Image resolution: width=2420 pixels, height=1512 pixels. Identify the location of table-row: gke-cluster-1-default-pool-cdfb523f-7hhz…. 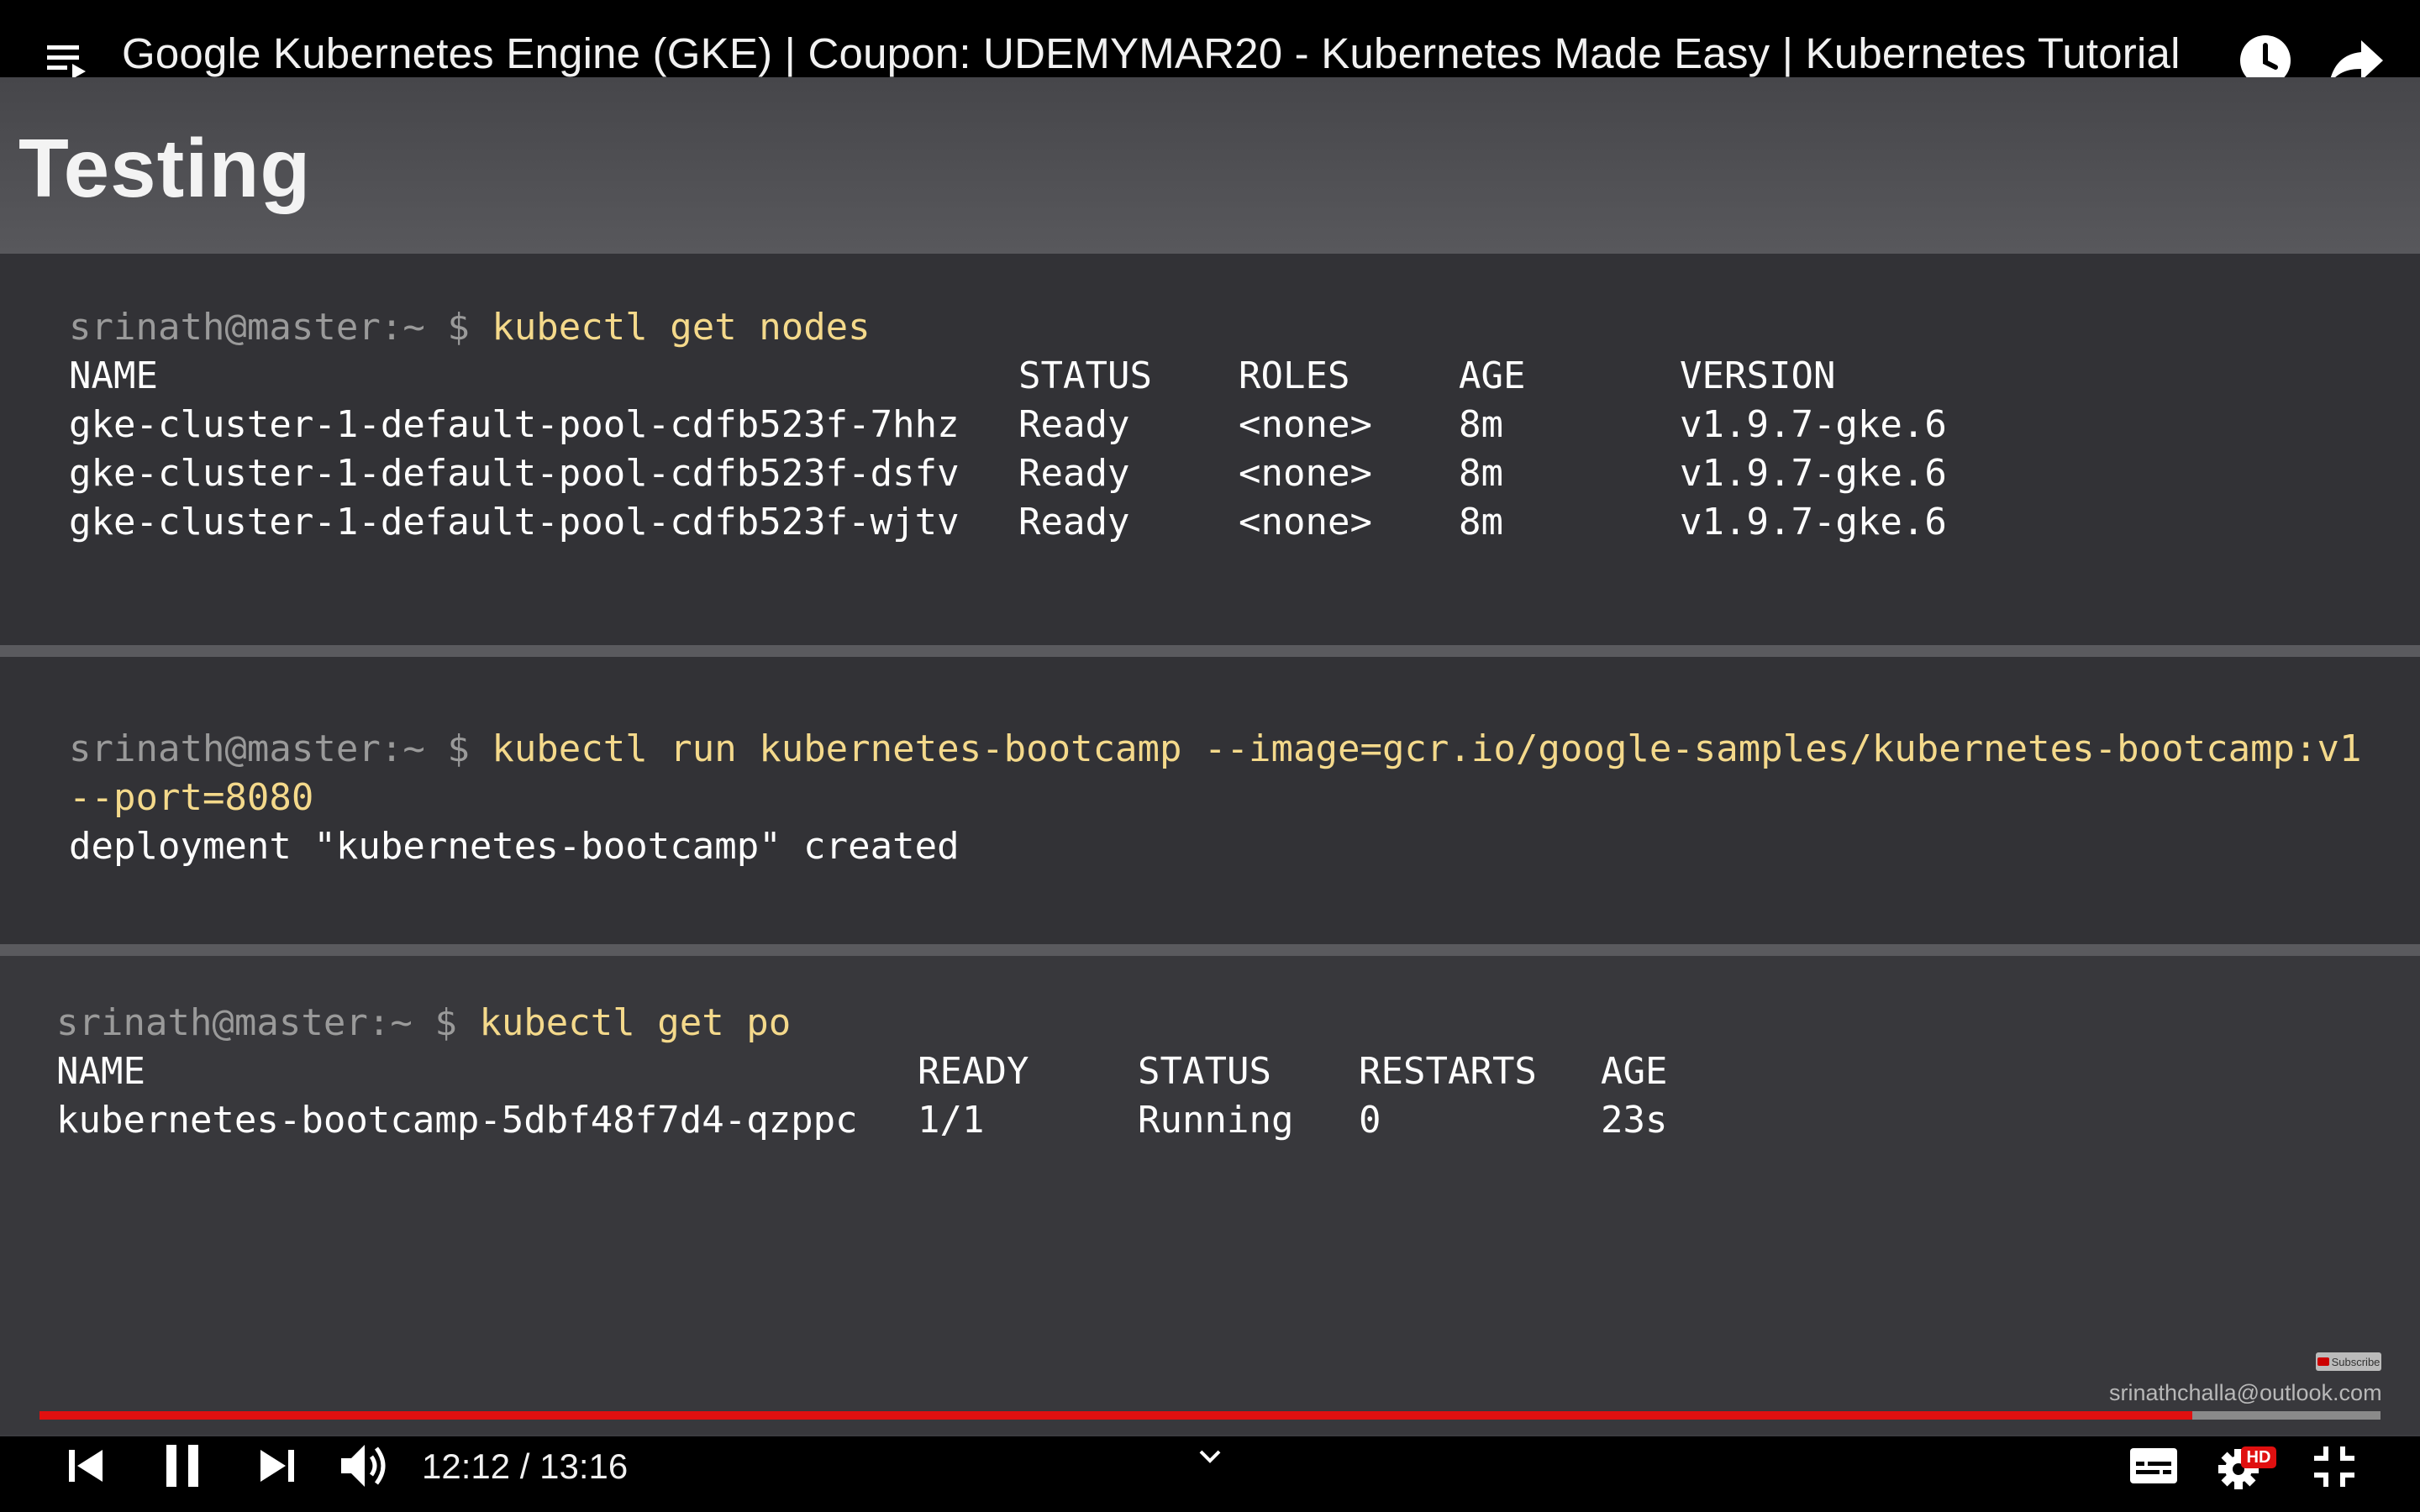
(1077, 425).